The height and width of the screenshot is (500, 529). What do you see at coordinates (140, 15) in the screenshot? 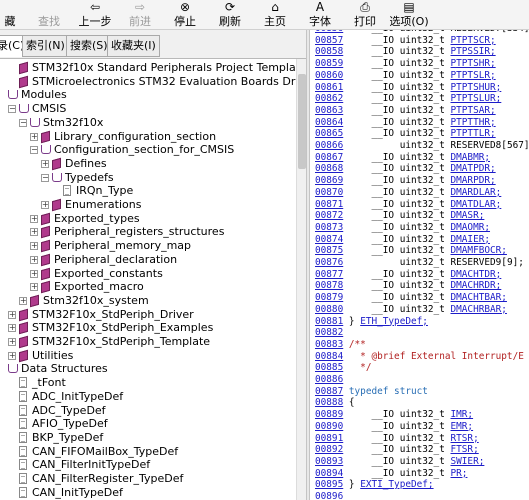
I see `toolbar-button-forward: ⇨ 前进` at bounding box center [140, 15].